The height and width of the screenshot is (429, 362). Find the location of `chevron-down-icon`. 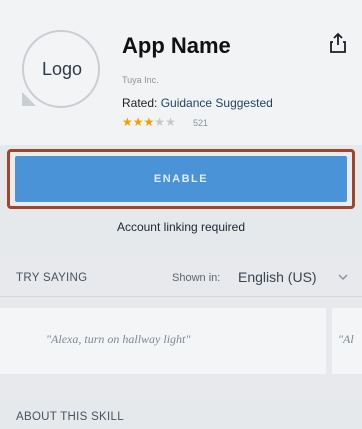

chevron-down-icon is located at coordinates (343, 277).